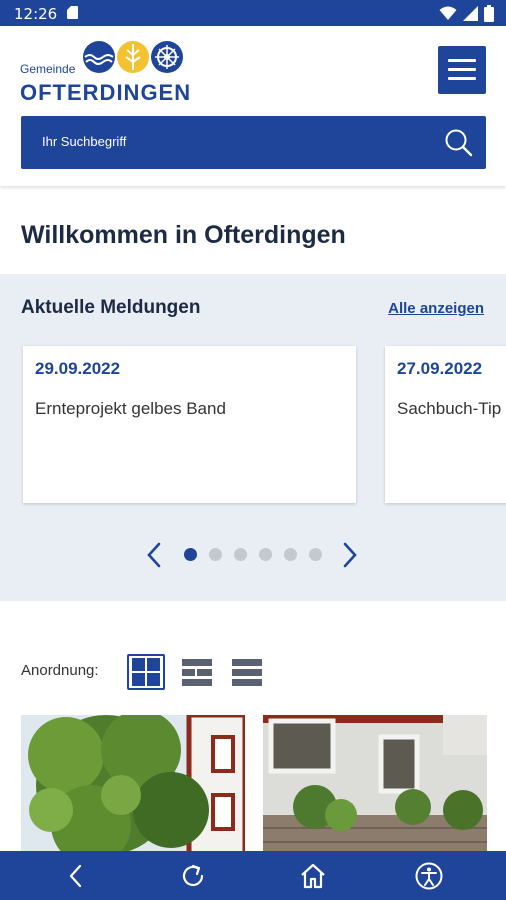 Image resolution: width=506 pixels, height=900 pixels. I want to click on house-photo, so click(375, 785).